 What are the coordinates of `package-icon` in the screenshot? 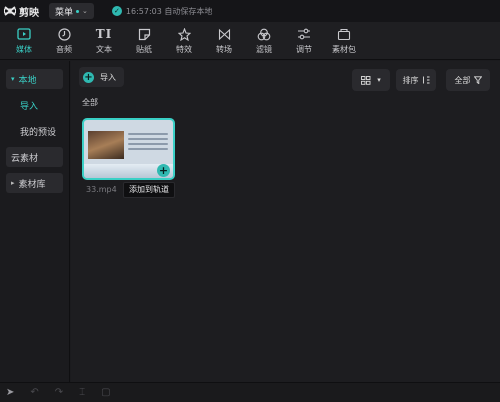 It's located at (344, 34).